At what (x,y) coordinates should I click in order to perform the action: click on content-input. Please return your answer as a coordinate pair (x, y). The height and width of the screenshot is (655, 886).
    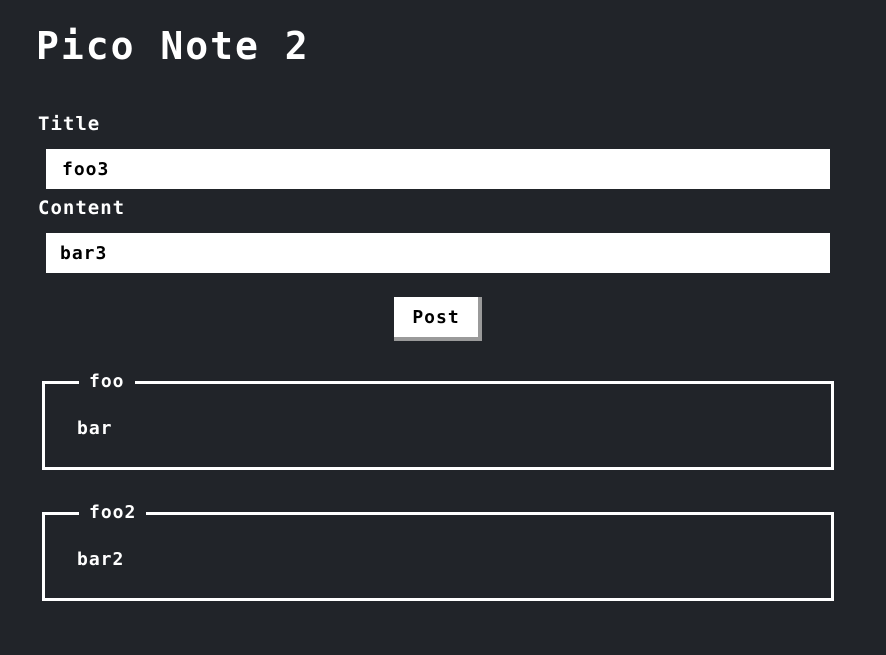
    Looking at the image, I should click on (438, 253).